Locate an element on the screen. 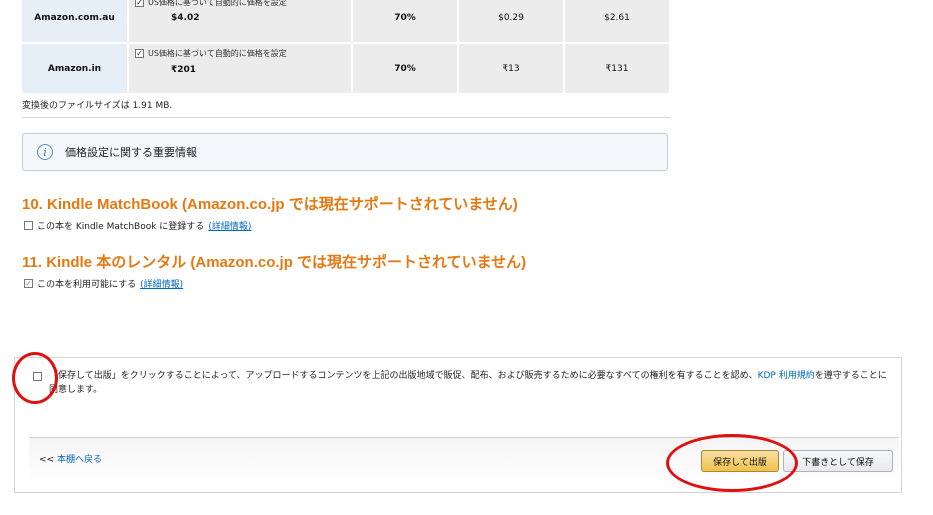 The width and height of the screenshot is (933, 515). back-label: 本棚へ戻る is located at coordinates (79, 460).